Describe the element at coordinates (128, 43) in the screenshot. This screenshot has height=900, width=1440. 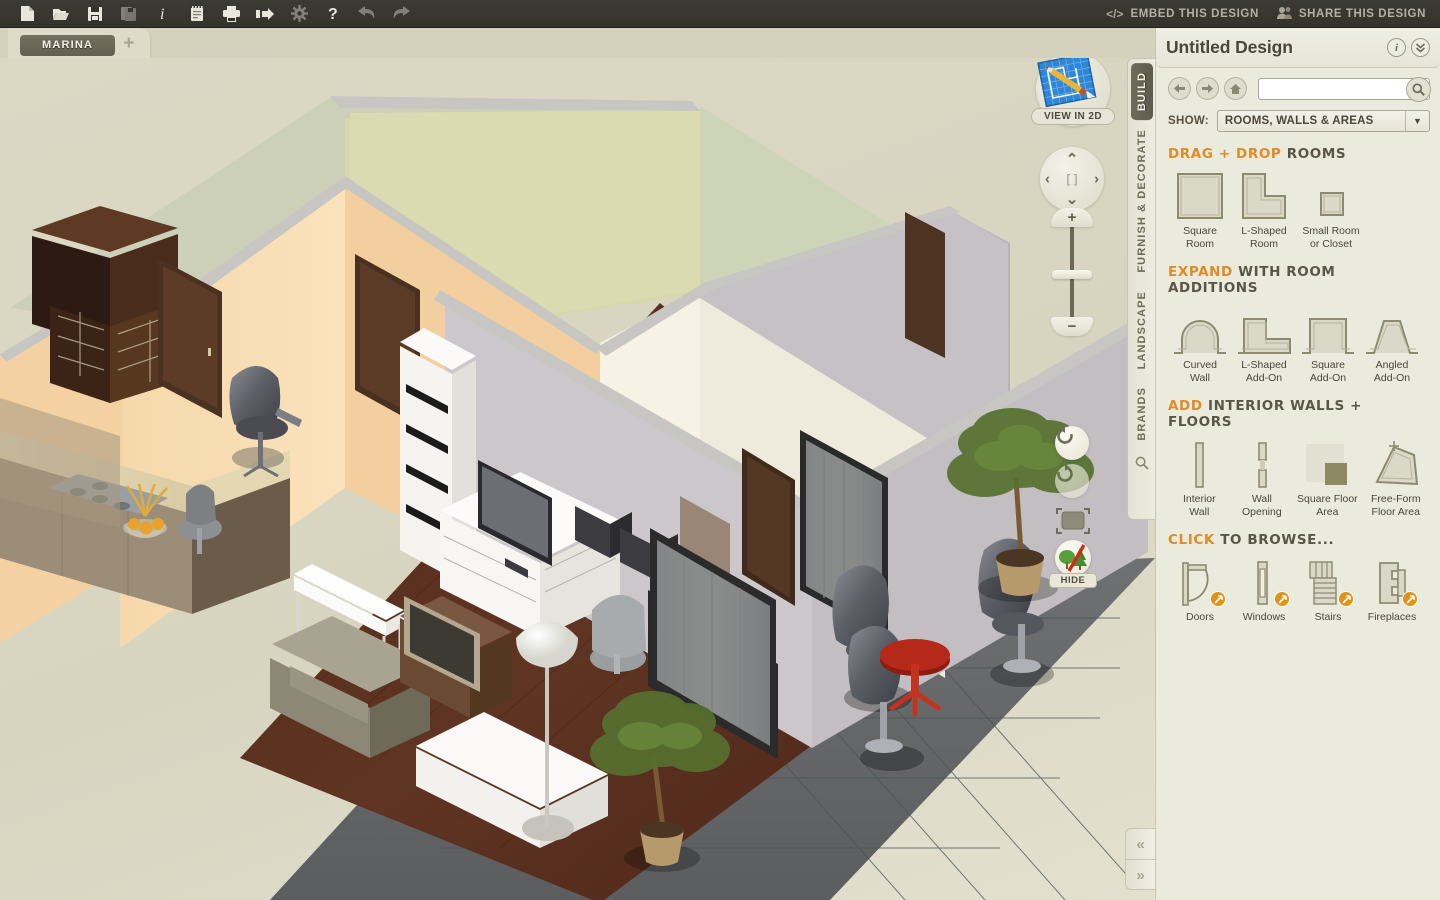
I see `add-tab-button: +` at that location.